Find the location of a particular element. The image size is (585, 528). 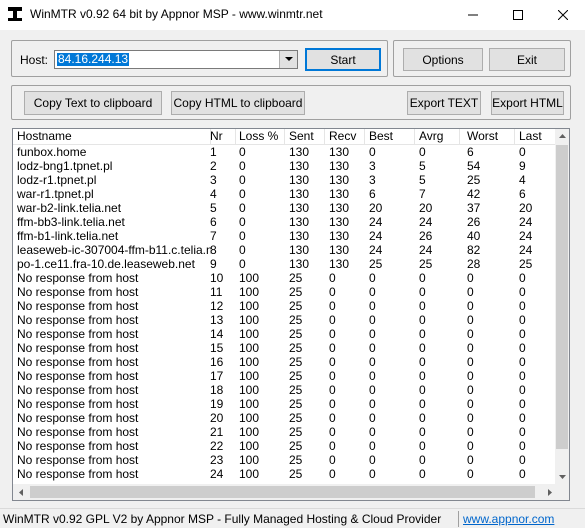

col-sent: Sent is located at coordinates (305, 136).